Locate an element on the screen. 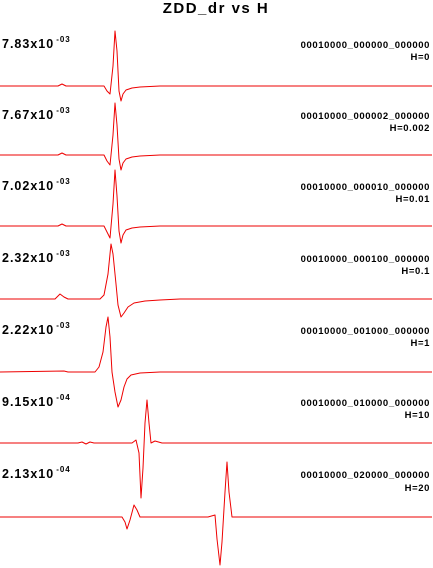 The height and width of the screenshot is (568, 433). h-value-label: H=10 is located at coordinates (417, 415).